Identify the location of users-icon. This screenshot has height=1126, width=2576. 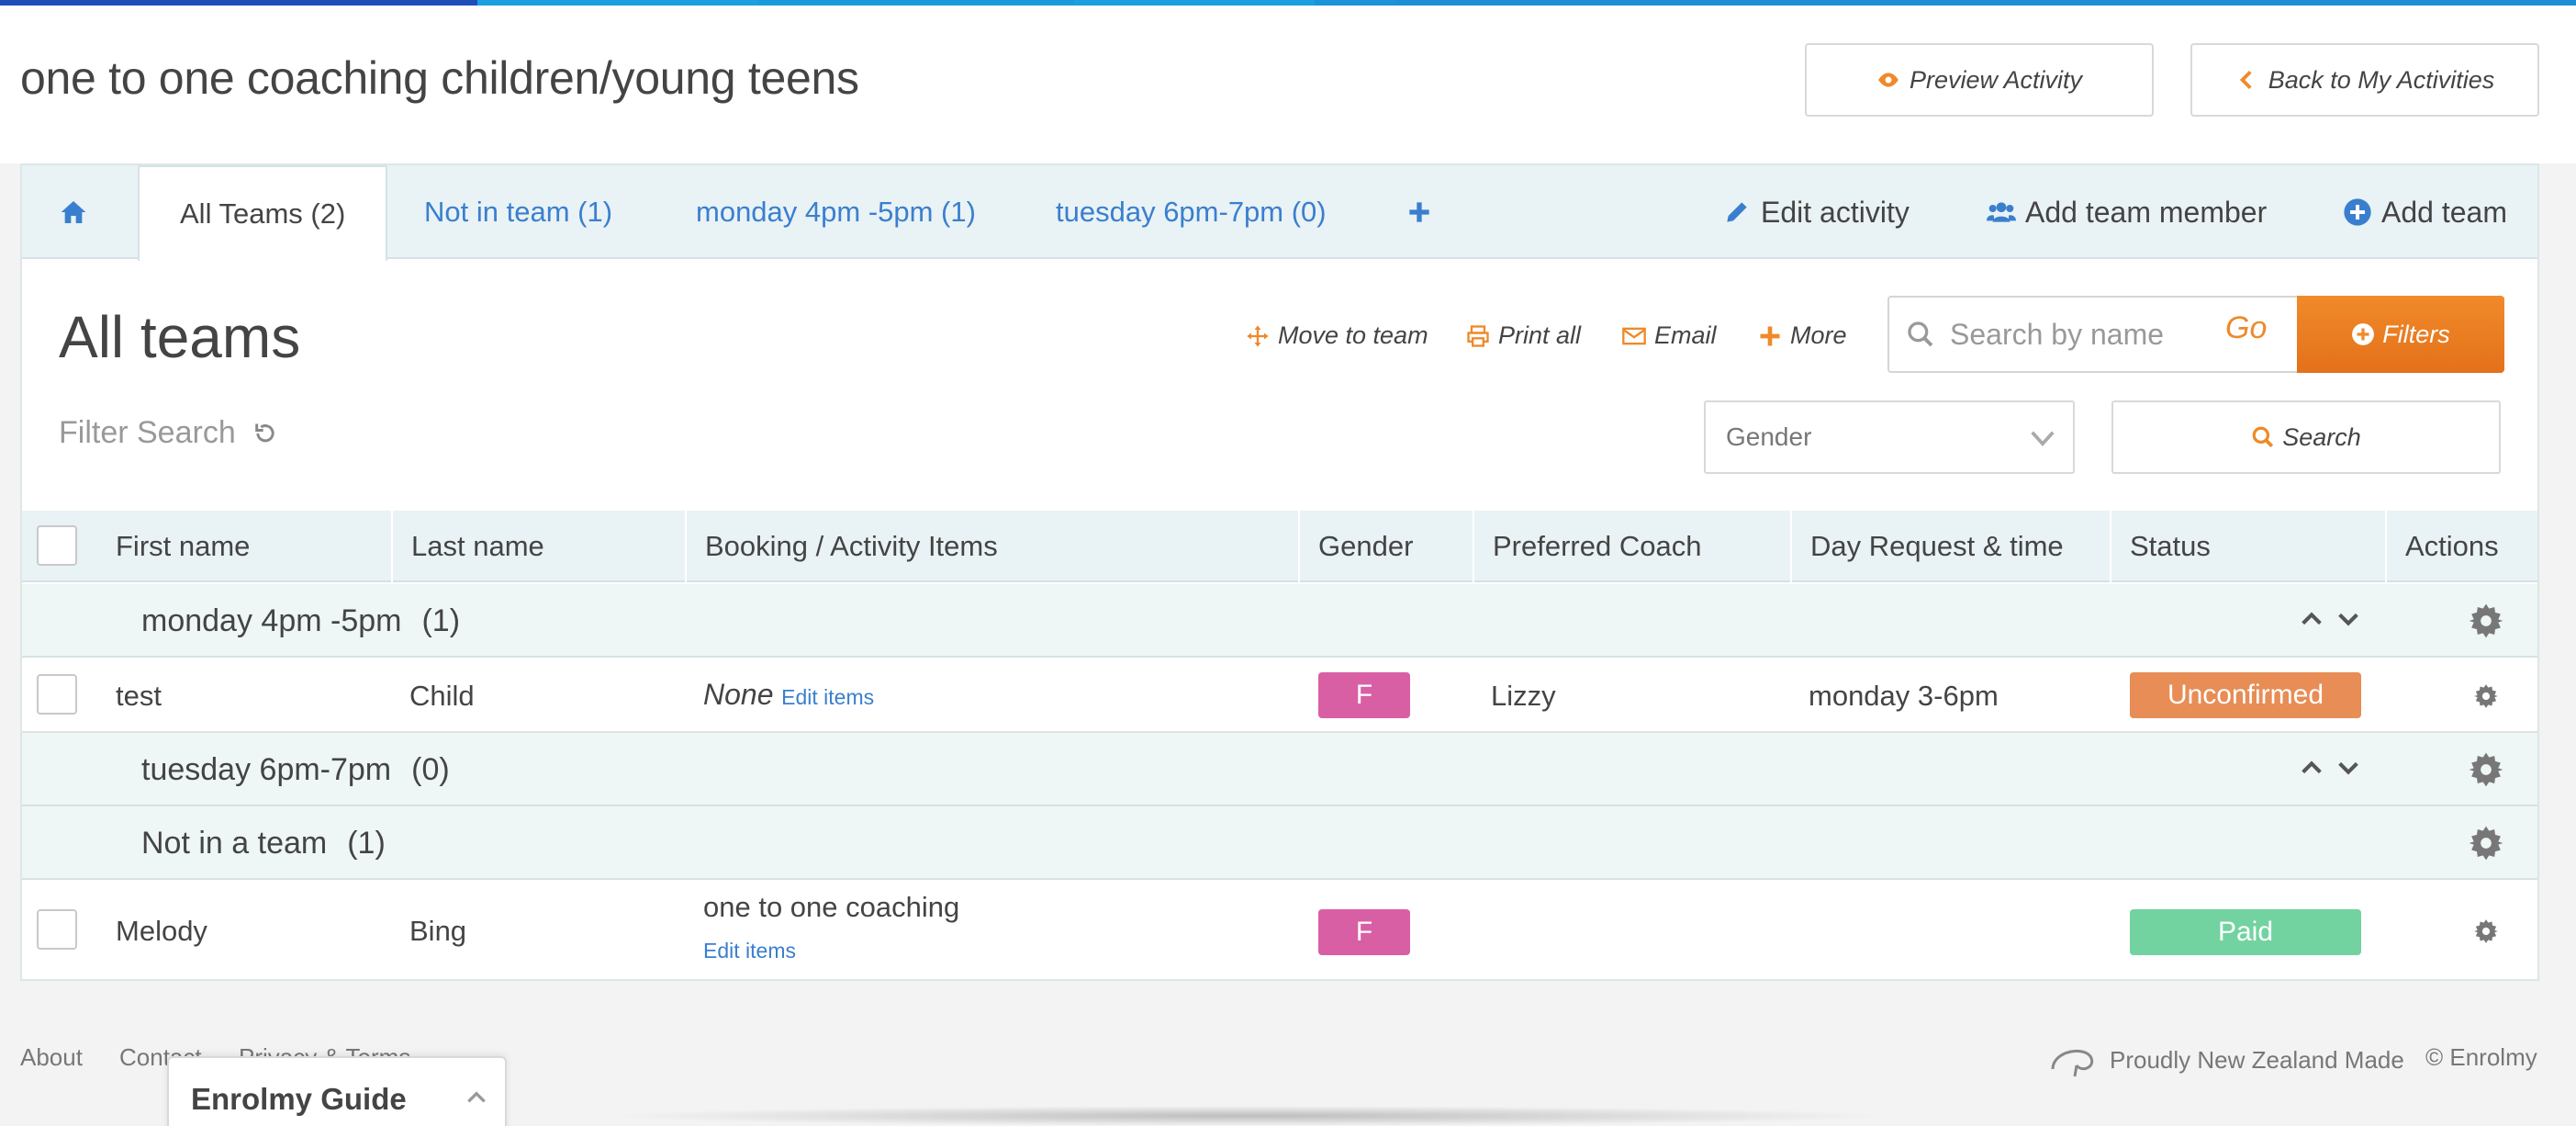
(2001, 212).